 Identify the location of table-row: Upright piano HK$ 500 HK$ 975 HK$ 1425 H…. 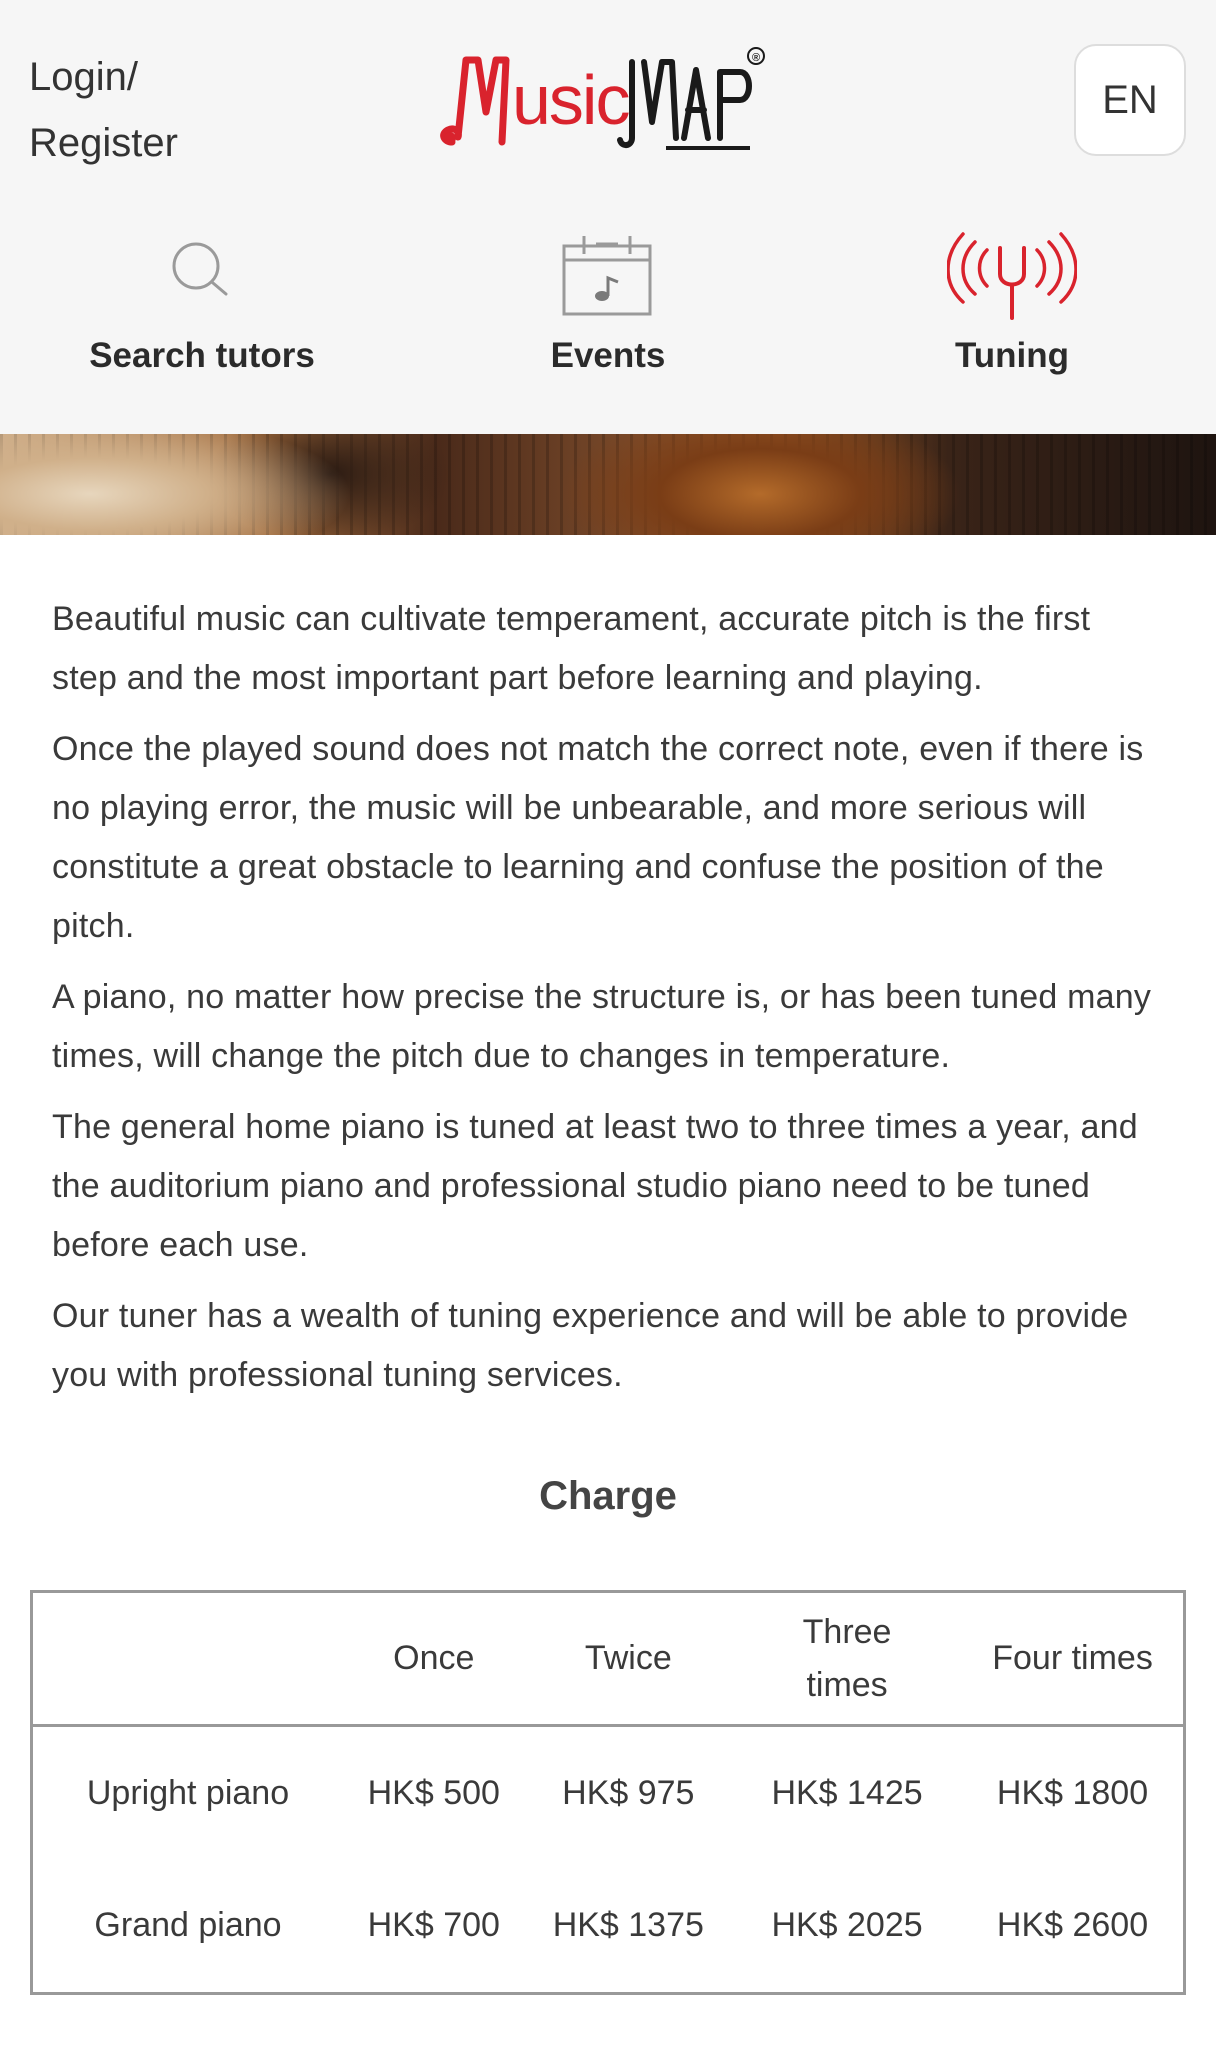
(608, 1793).